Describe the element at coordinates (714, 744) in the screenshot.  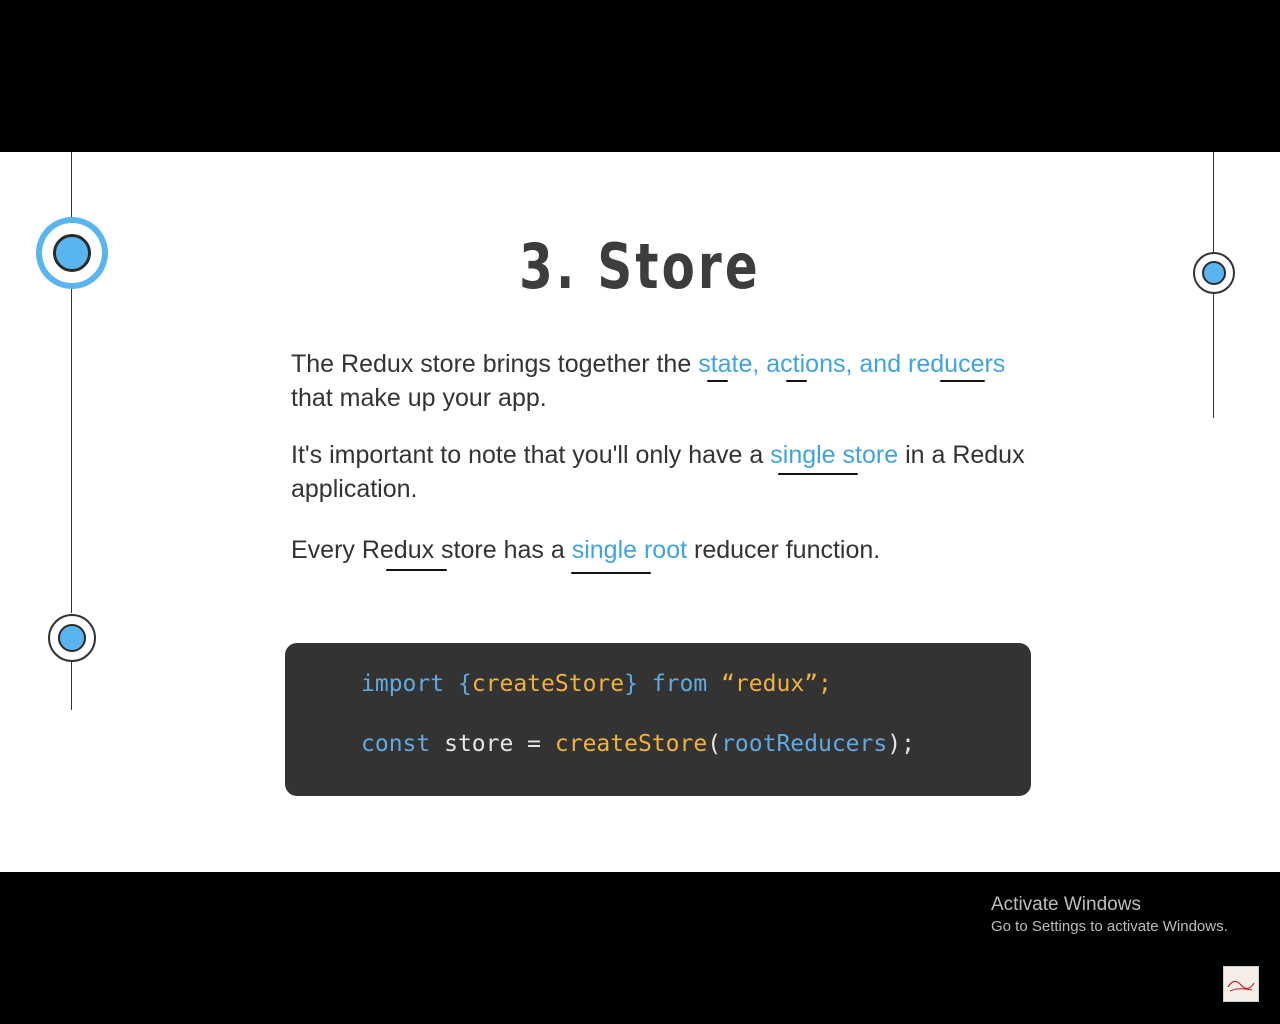
I see `code-paren: (` at that location.